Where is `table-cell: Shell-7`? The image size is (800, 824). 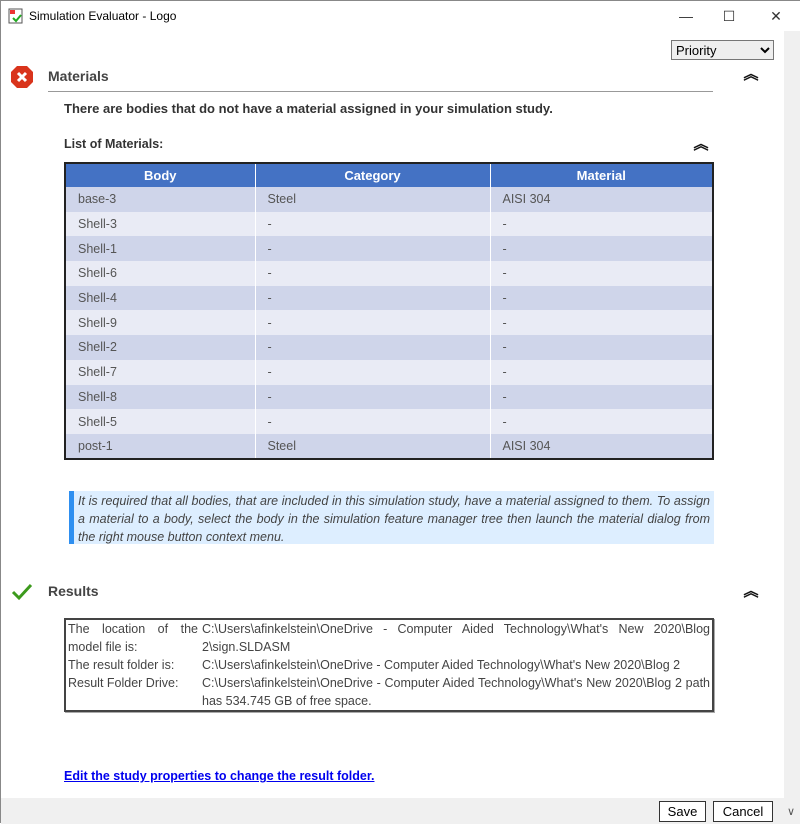 table-cell: Shell-7 is located at coordinates (159, 372).